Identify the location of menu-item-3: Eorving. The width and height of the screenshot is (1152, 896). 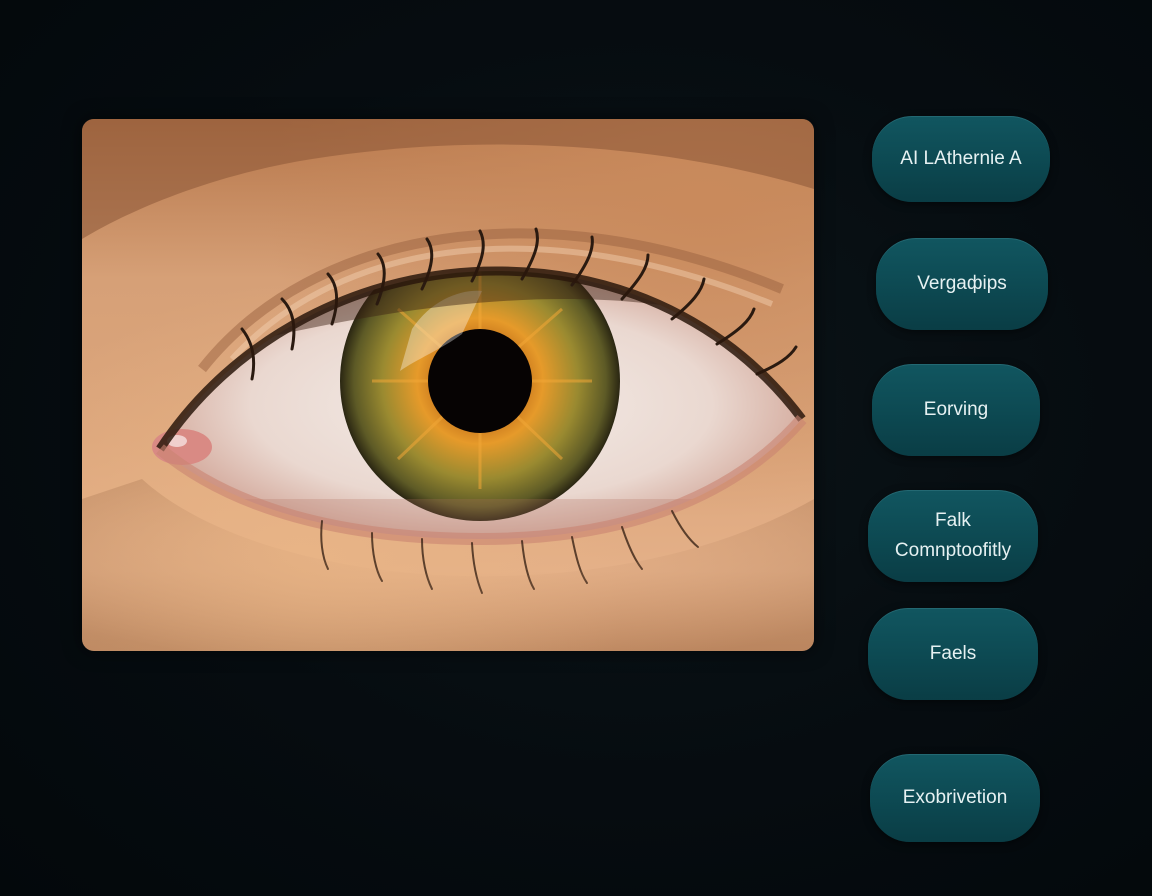
(956, 410).